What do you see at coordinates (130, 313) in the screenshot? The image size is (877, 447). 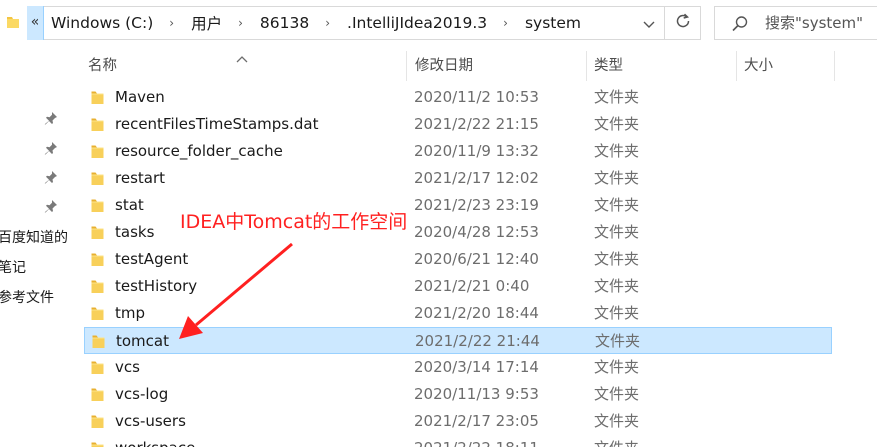 I see `file-name: tmp` at bounding box center [130, 313].